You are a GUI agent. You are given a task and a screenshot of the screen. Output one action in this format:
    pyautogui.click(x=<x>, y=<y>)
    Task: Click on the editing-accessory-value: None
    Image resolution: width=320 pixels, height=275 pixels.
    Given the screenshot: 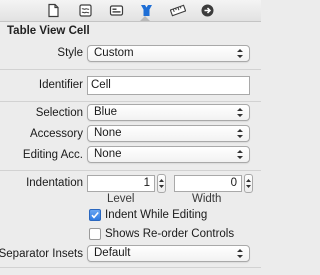 What is the action you would take?
    pyautogui.click(x=108, y=154)
    